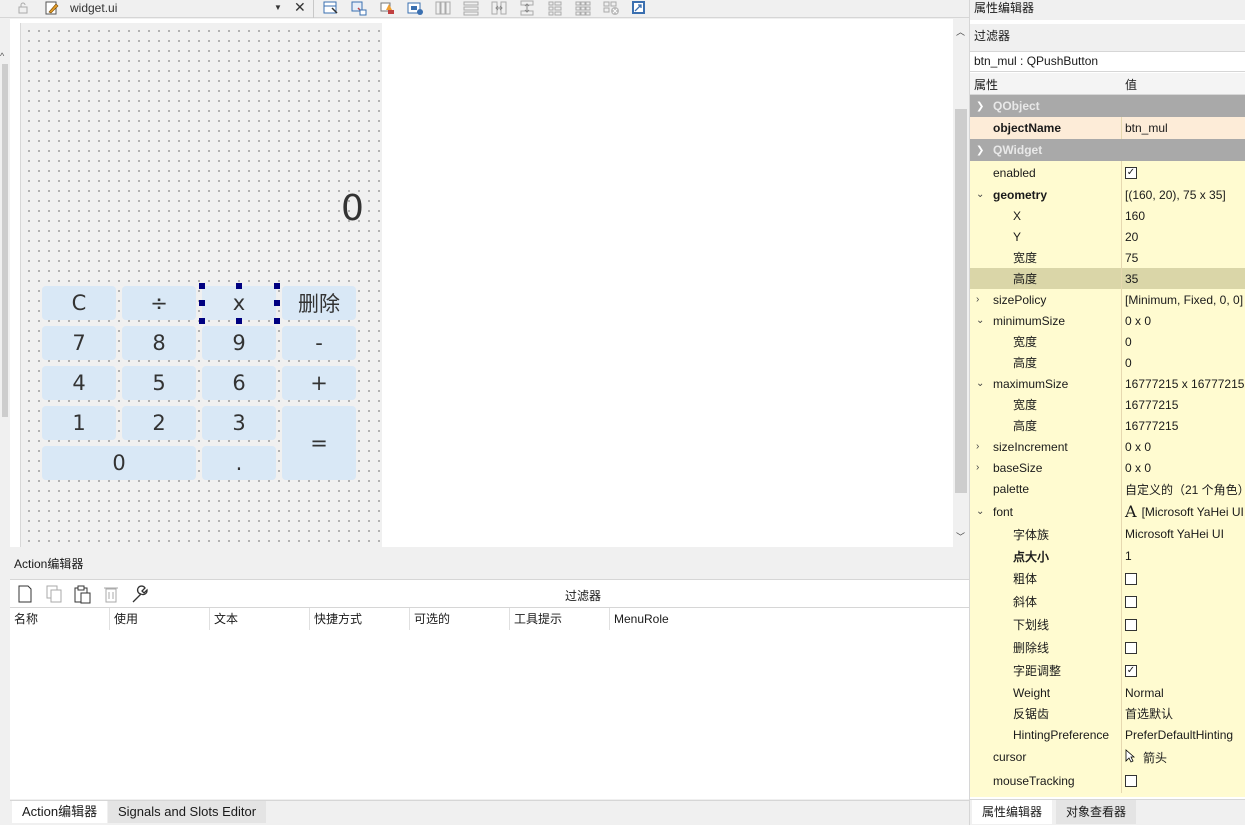 This screenshot has height=825, width=1245. What do you see at coordinates (360, 619) in the screenshot?
I see `column-header-shortcut: 快捷方式` at bounding box center [360, 619].